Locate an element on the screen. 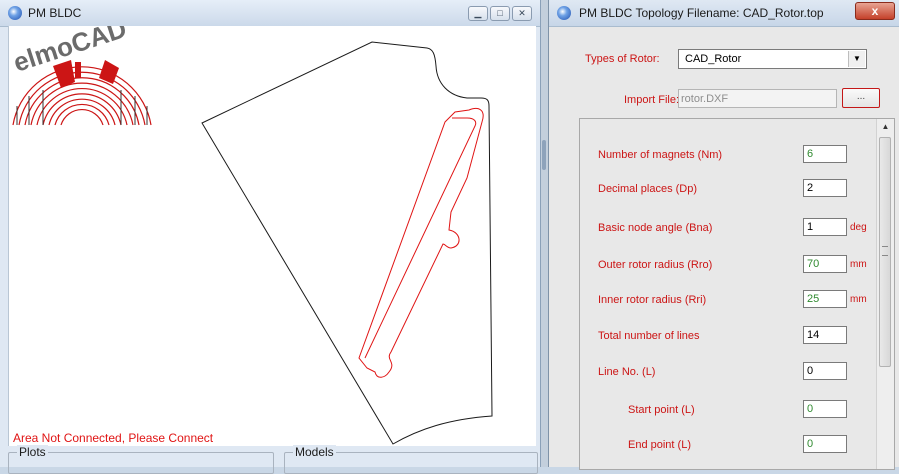 The width and height of the screenshot is (899, 474). param-label: Line No. (L) is located at coordinates (627, 372).